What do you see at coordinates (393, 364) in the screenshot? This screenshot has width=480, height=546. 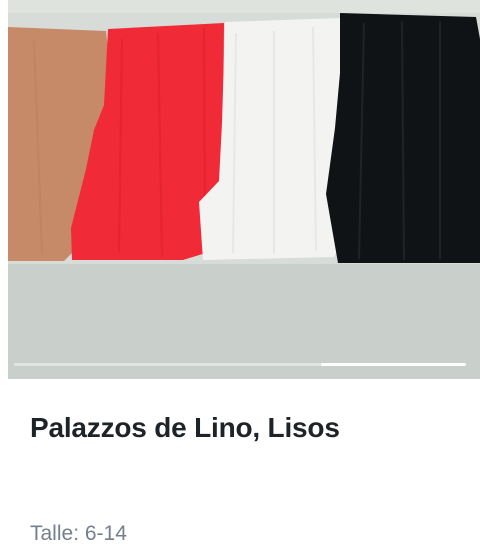 I see `carousel-progress-indicator` at bounding box center [393, 364].